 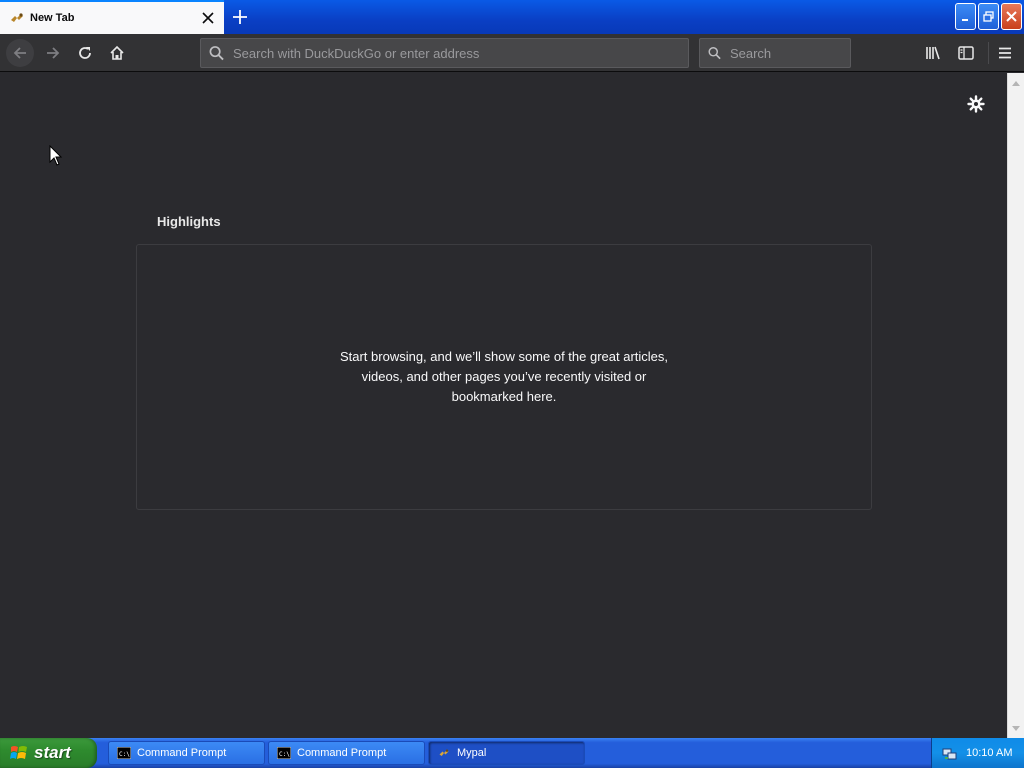 What do you see at coordinates (52, 752) in the screenshot?
I see `start-label: start` at bounding box center [52, 752].